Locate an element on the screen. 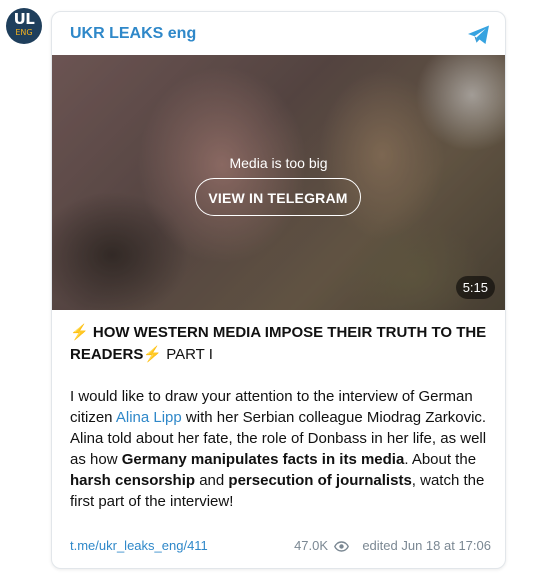 This screenshot has height=580, width=534. post-meta: 47.0K edited Jun 18 at 17:06 is located at coordinates (392, 545).